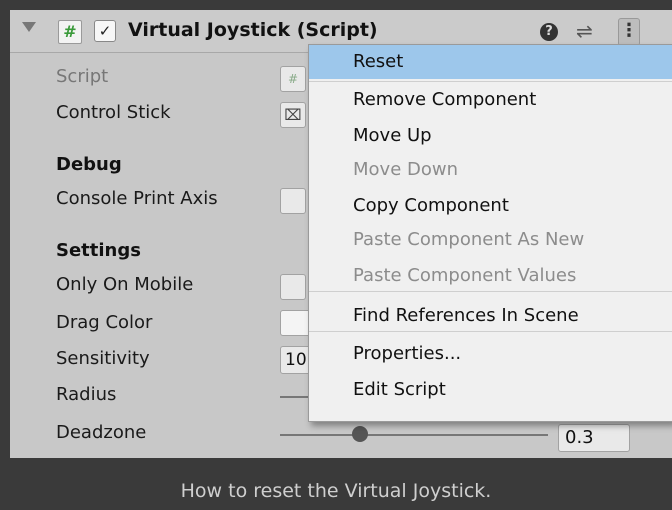 The width and height of the screenshot is (672, 510). I want to click on script-field-label: Script, so click(82, 76).